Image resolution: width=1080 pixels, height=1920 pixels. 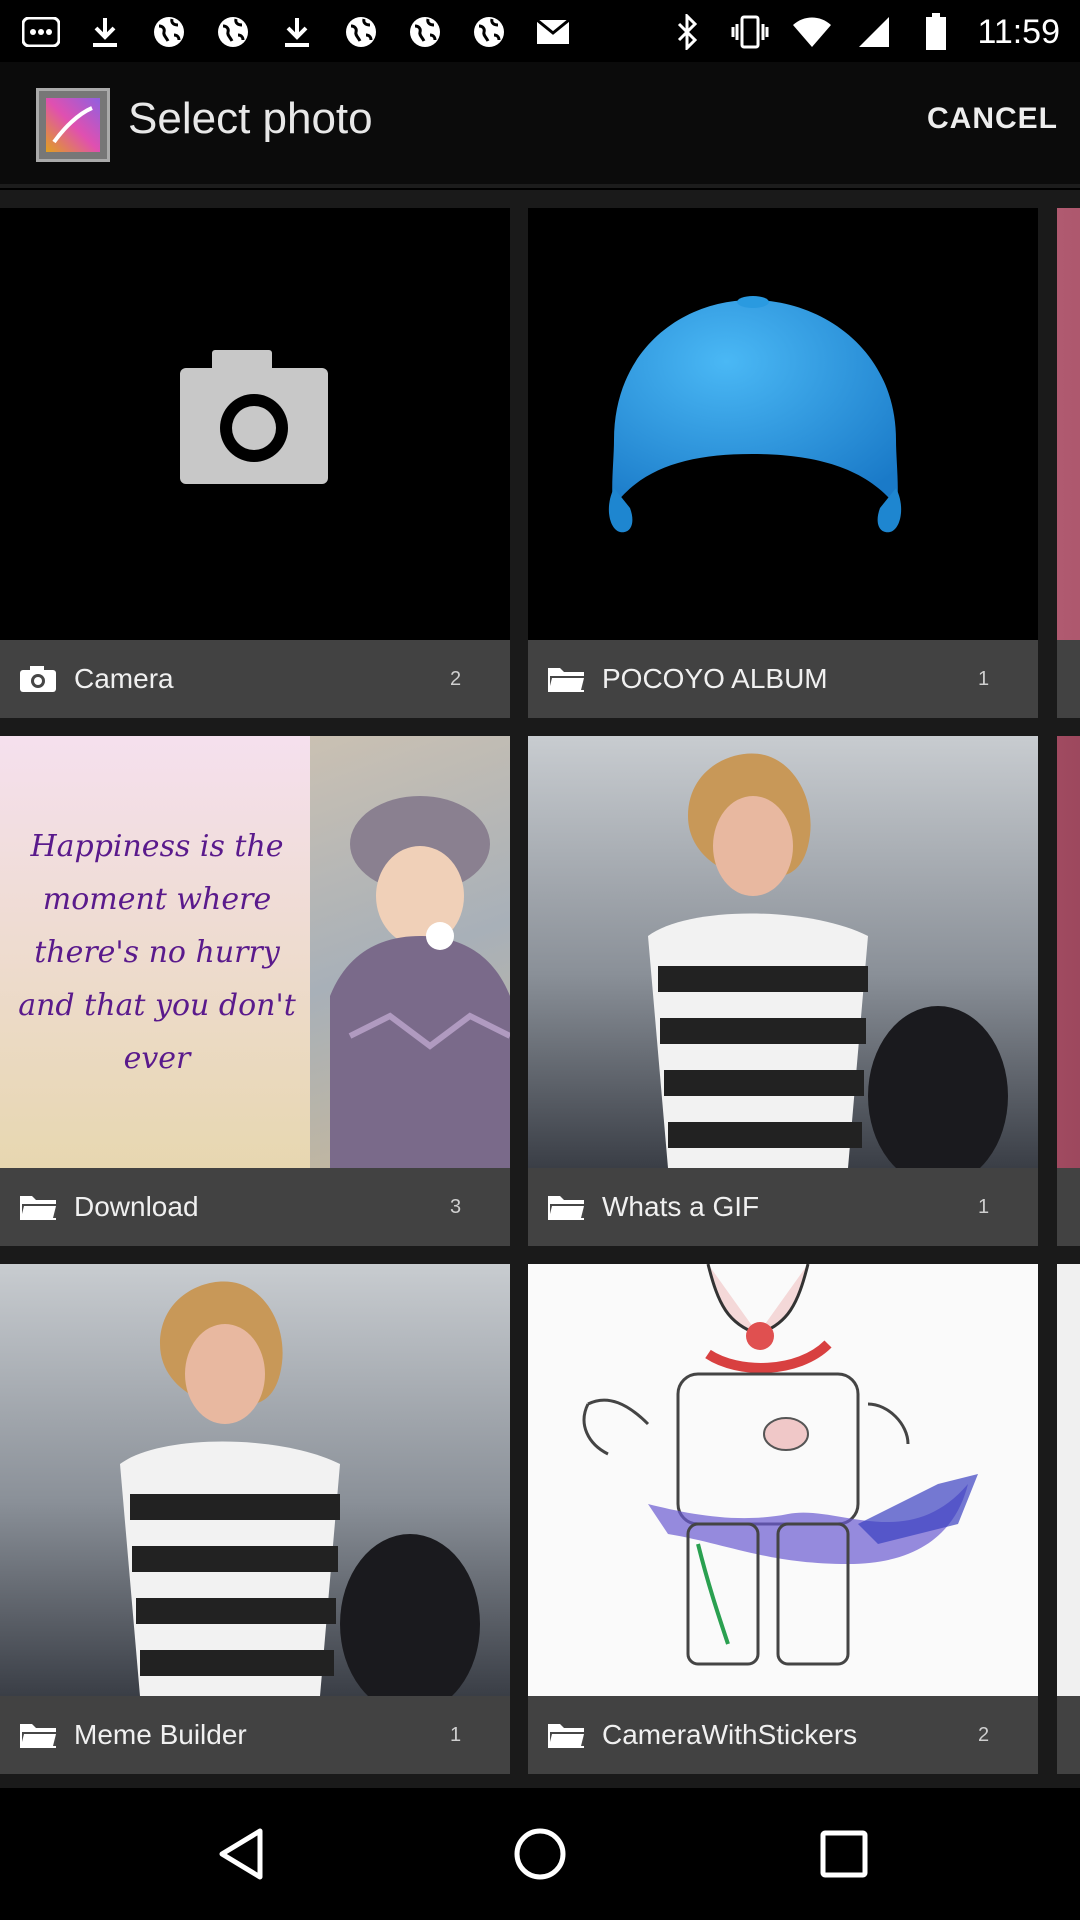 I want to click on album-tile-camerawithstickers: CameraWithStickers 2, so click(x=783, y=1519).